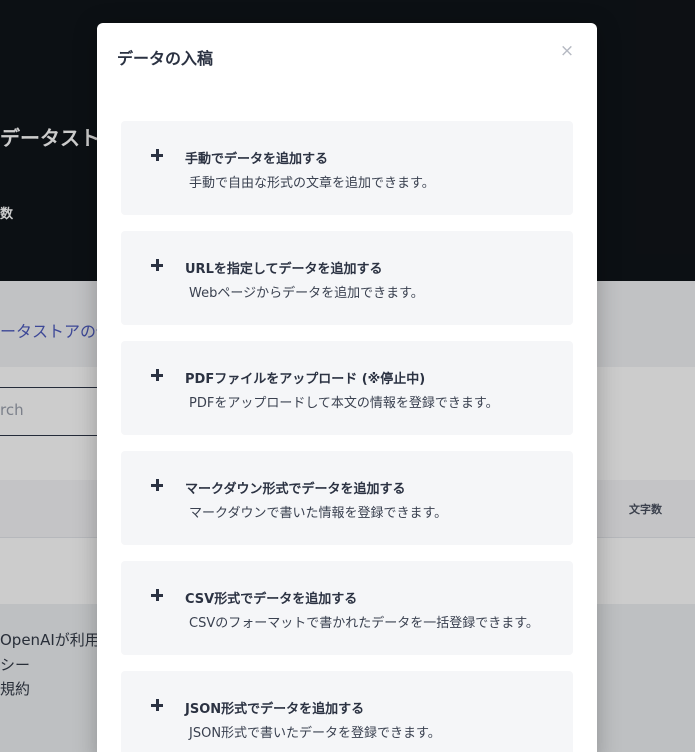 This screenshot has width=695, height=752. What do you see at coordinates (318, 513) in the screenshot?
I see `option-description: マークダウンで書いた情報を登録できます。` at bounding box center [318, 513].